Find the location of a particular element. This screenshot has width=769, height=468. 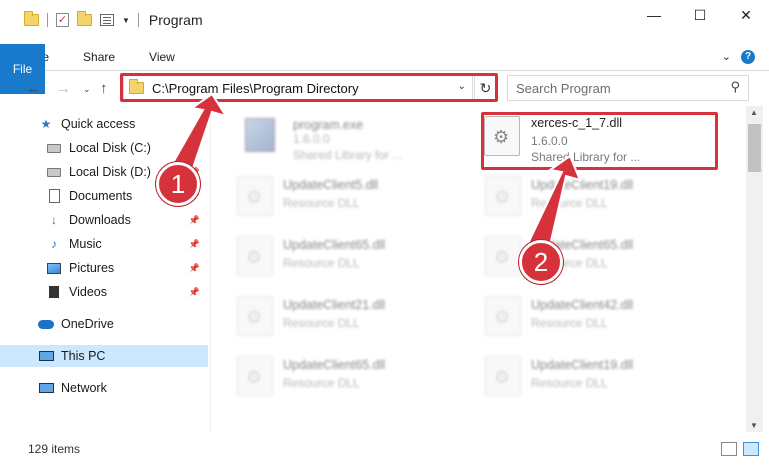

arrow-to-address-bar is located at coordinates (198, 130).